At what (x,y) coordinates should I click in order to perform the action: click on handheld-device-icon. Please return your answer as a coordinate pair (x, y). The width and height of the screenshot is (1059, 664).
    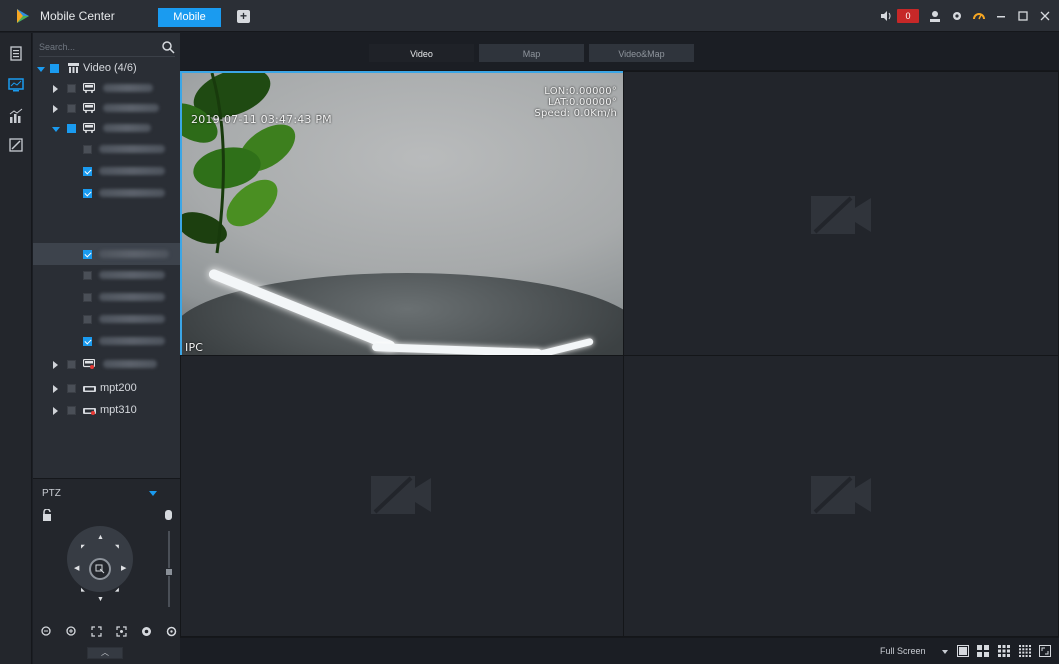
    Looking at the image, I should click on (89, 389).